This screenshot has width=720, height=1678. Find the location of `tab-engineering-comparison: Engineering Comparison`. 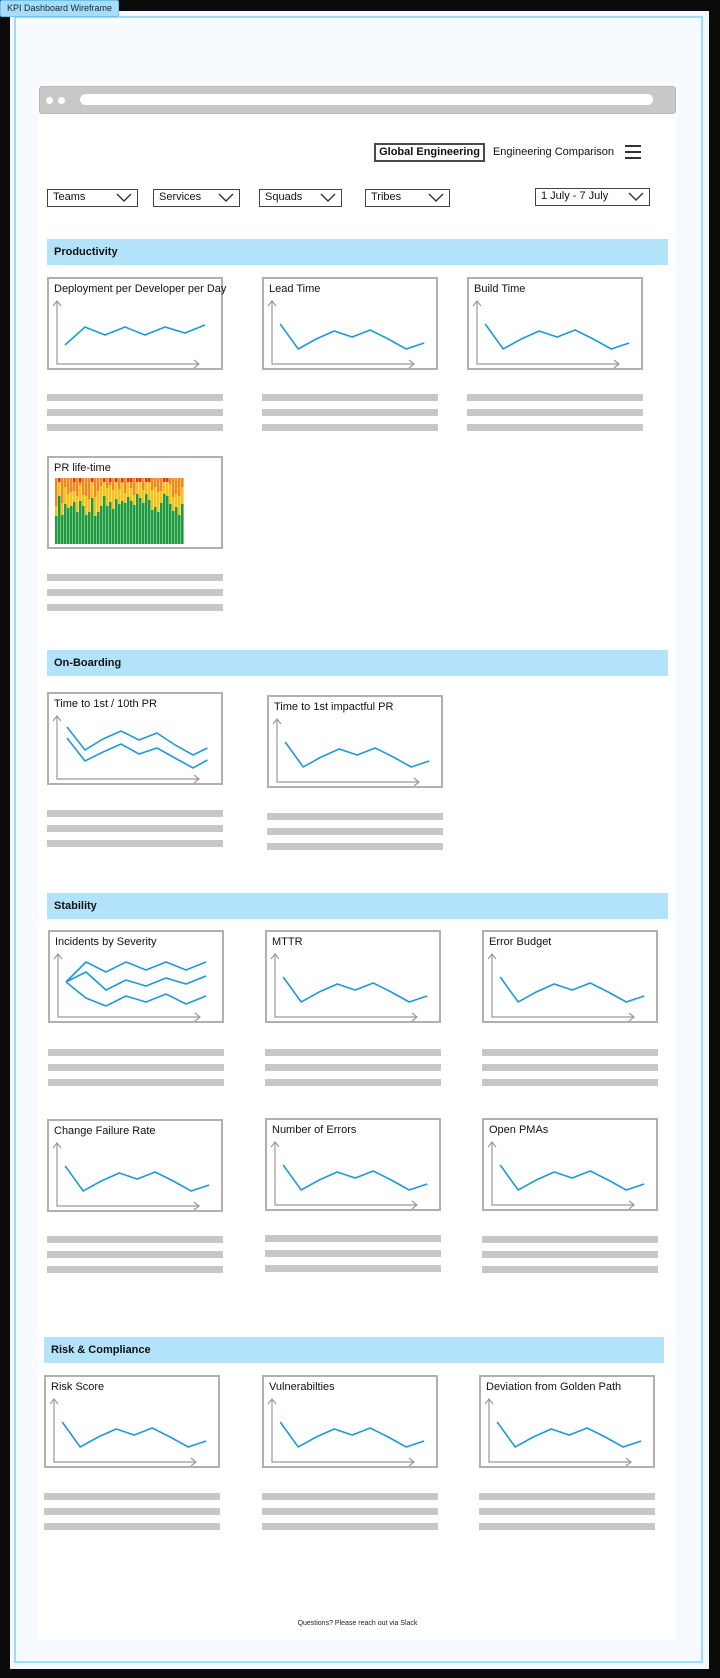

tab-engineering-comparison: Engineering Comparison is located at coordinates (553, 152).